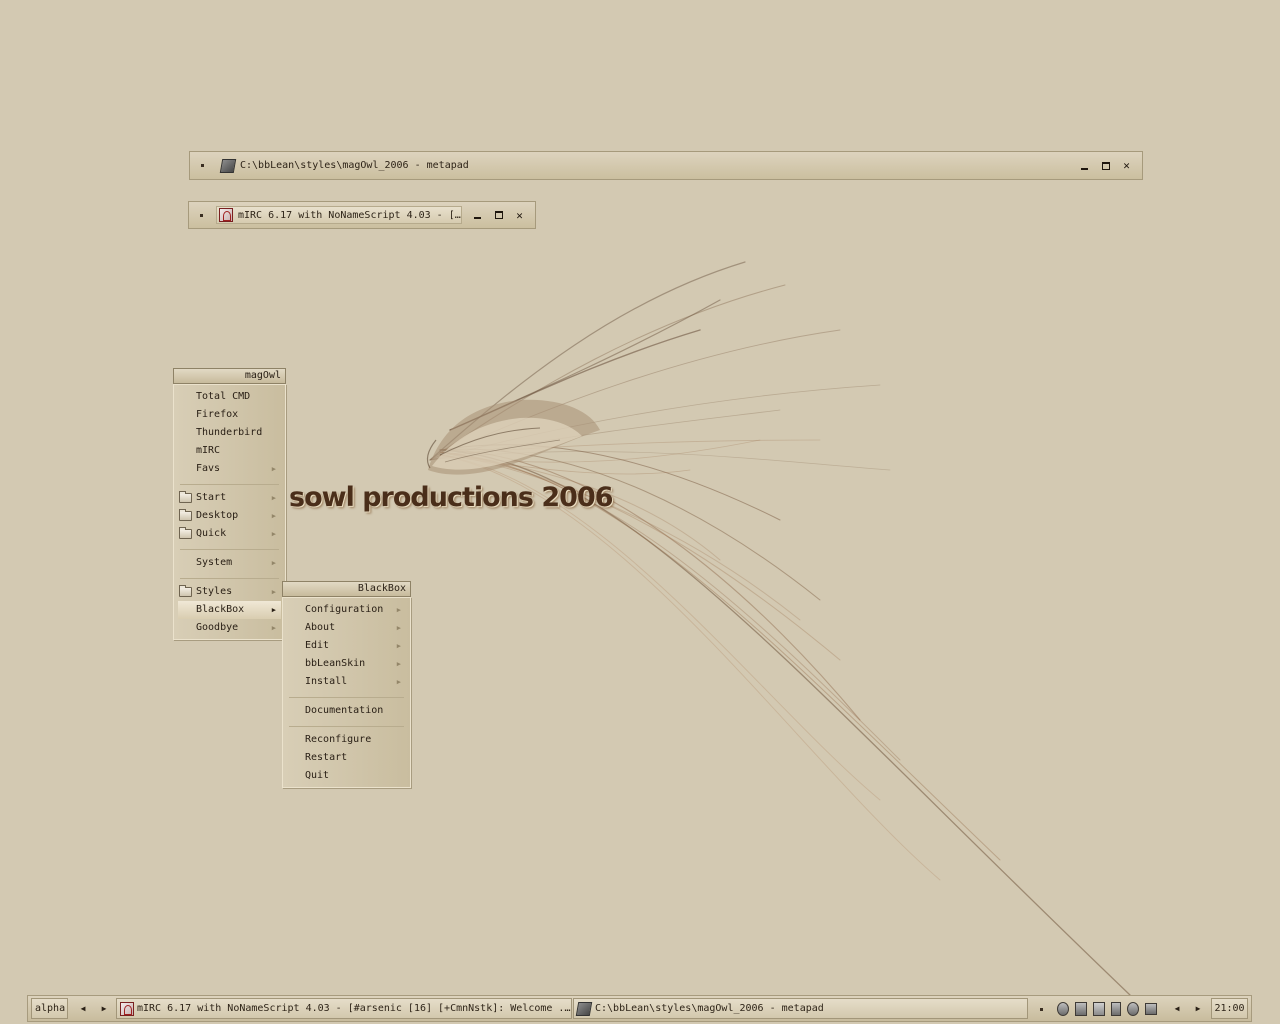  What do you see at coordinates (229, 376) in the screenshot?
I see `root-menu-title: magOwl` at bounding box center [229, 376].